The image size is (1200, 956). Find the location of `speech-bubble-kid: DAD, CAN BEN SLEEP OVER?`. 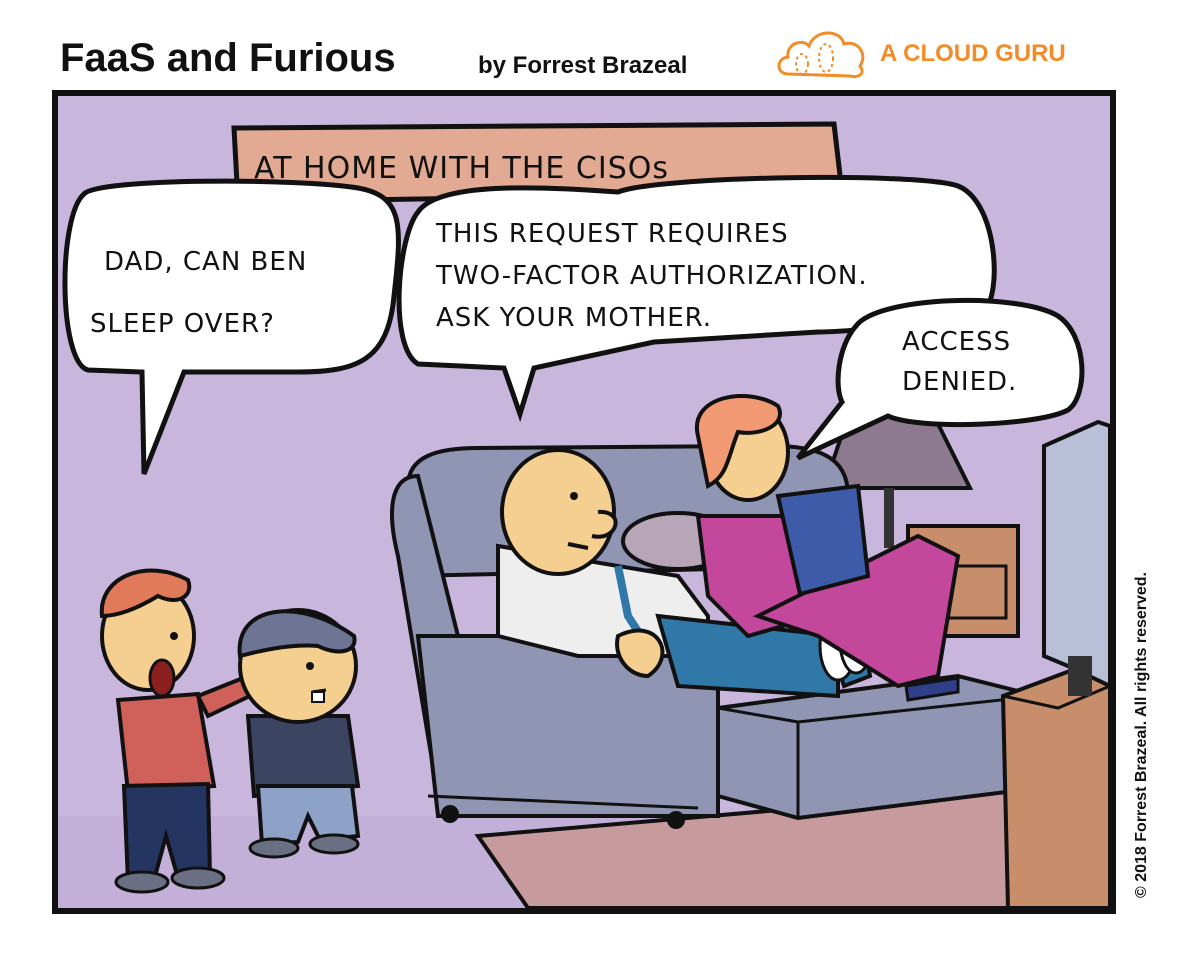

speech-bubble-kid: DAD, CAN BEN SLEEP OVER? is located at coordinates (231, 326).